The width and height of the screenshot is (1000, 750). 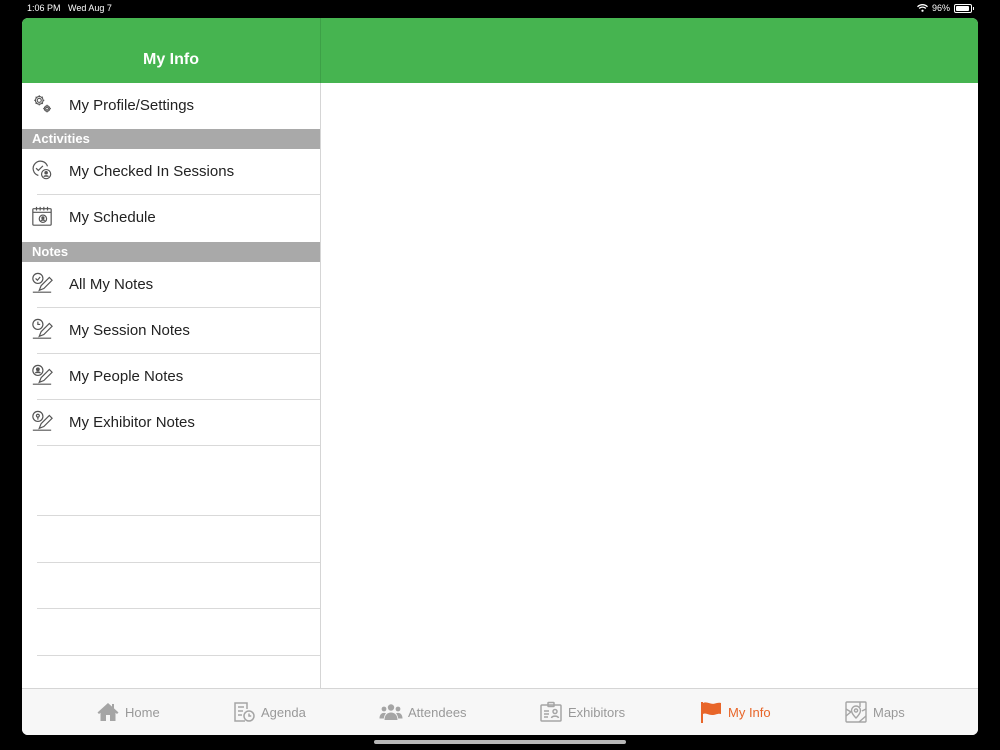 What do you see at coordinates (437, 712) in the screenshot?
I see `tab-label: Attendees` at bounding box center [437, 712].